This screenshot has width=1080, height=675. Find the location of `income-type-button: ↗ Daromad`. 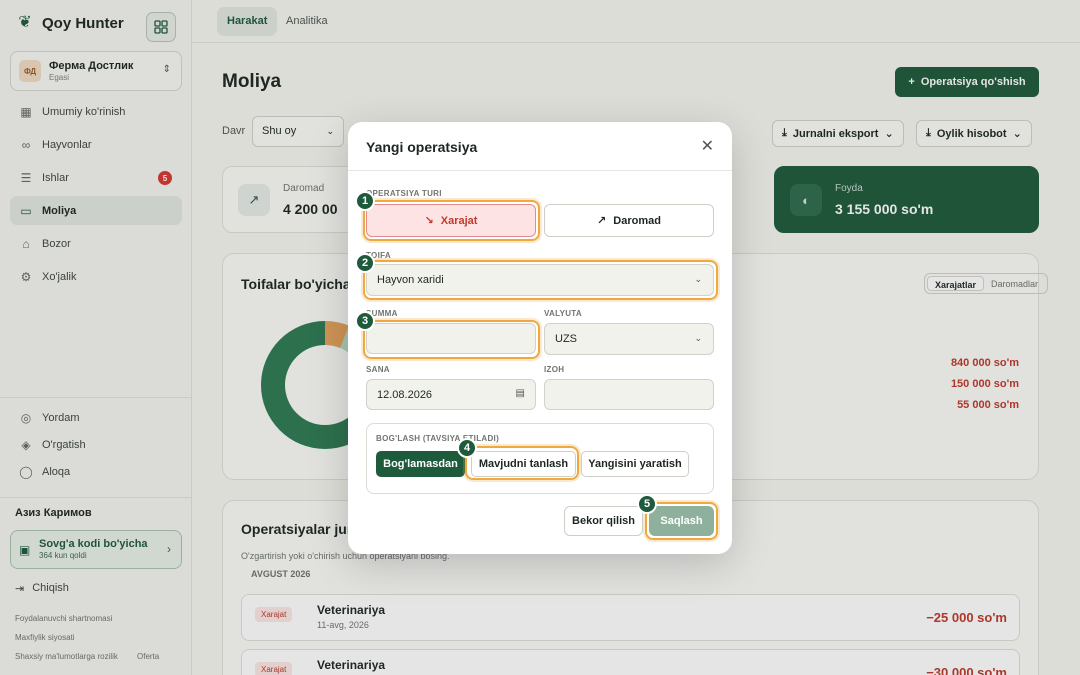

income-type-button: ↗ Daromad is located at coordinates (629, 220).